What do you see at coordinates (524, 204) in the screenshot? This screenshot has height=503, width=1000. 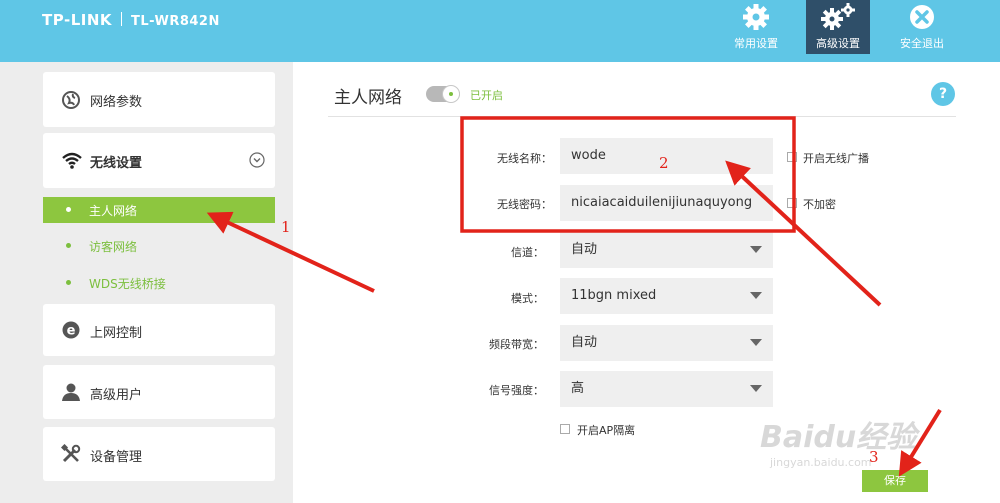 I see `password-label: 无线密码：` at bounding box center [524, 204].